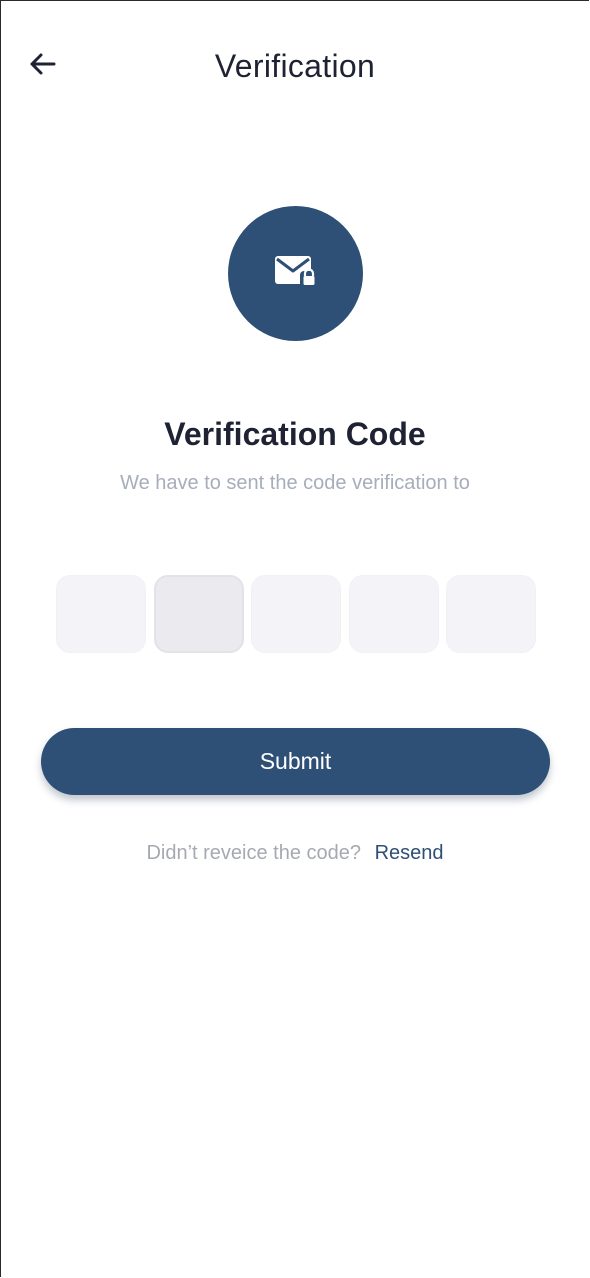  I want to click on verification-heading: Verification Code, so click(295, 434).